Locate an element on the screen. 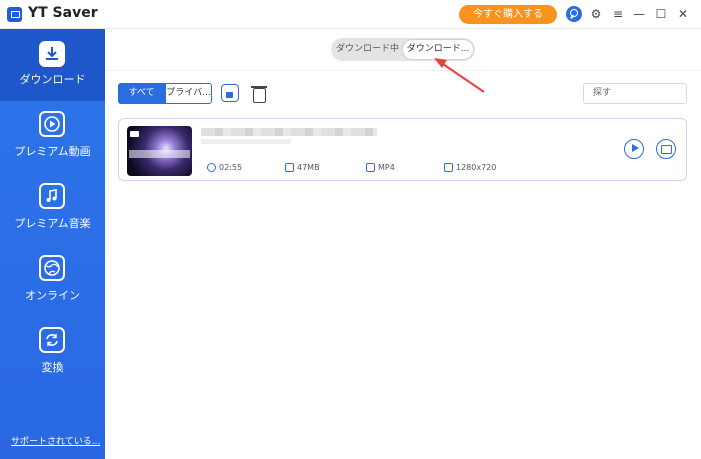  trash-icon is located at coordinates (259, 93).